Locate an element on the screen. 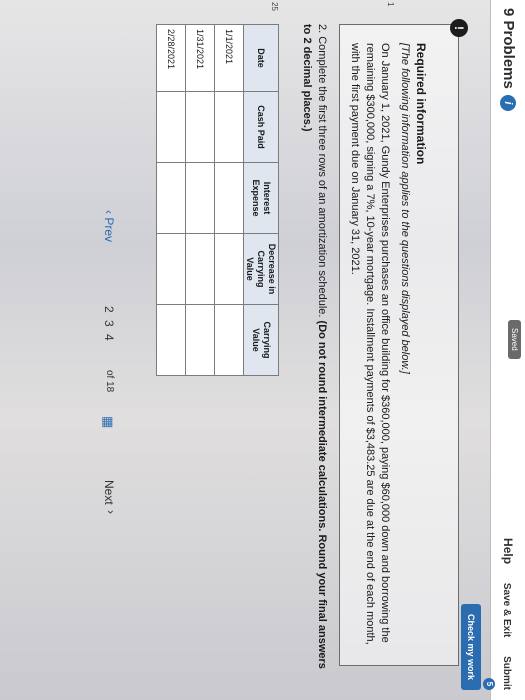 Image resolution: width=525 pixels, height=700 pixels. top-links: Help Save & Exit Submit is located at coordinates (508, 606).